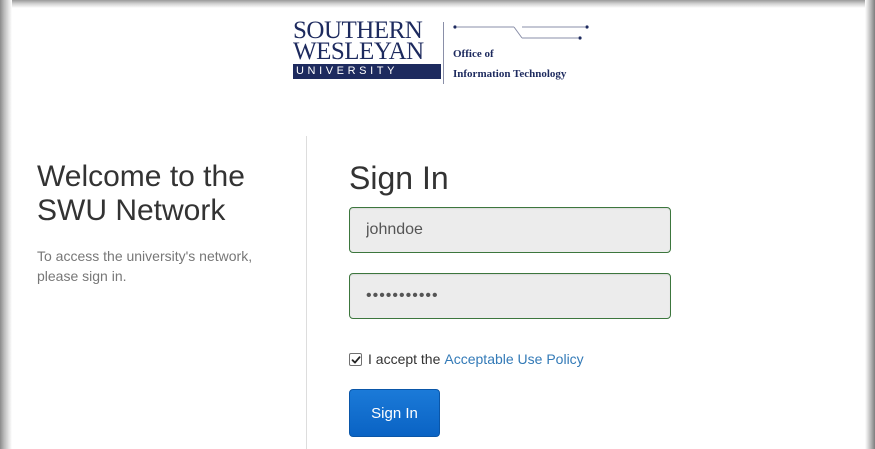 The width and height of the screenshot is (875, 449). I want to click on logo-department-text: Information Technology, so click(510, 74).